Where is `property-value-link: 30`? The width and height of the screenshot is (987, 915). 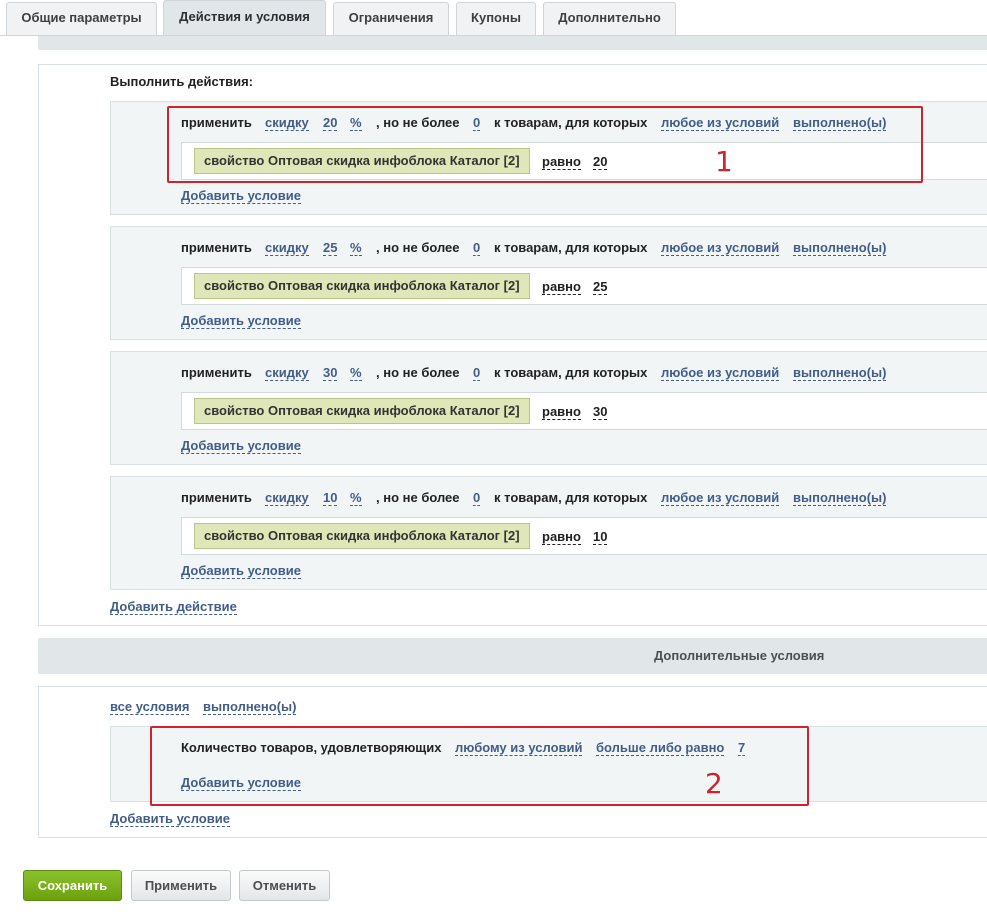 property-value-link: 30 is located at coordinates (600, 412).